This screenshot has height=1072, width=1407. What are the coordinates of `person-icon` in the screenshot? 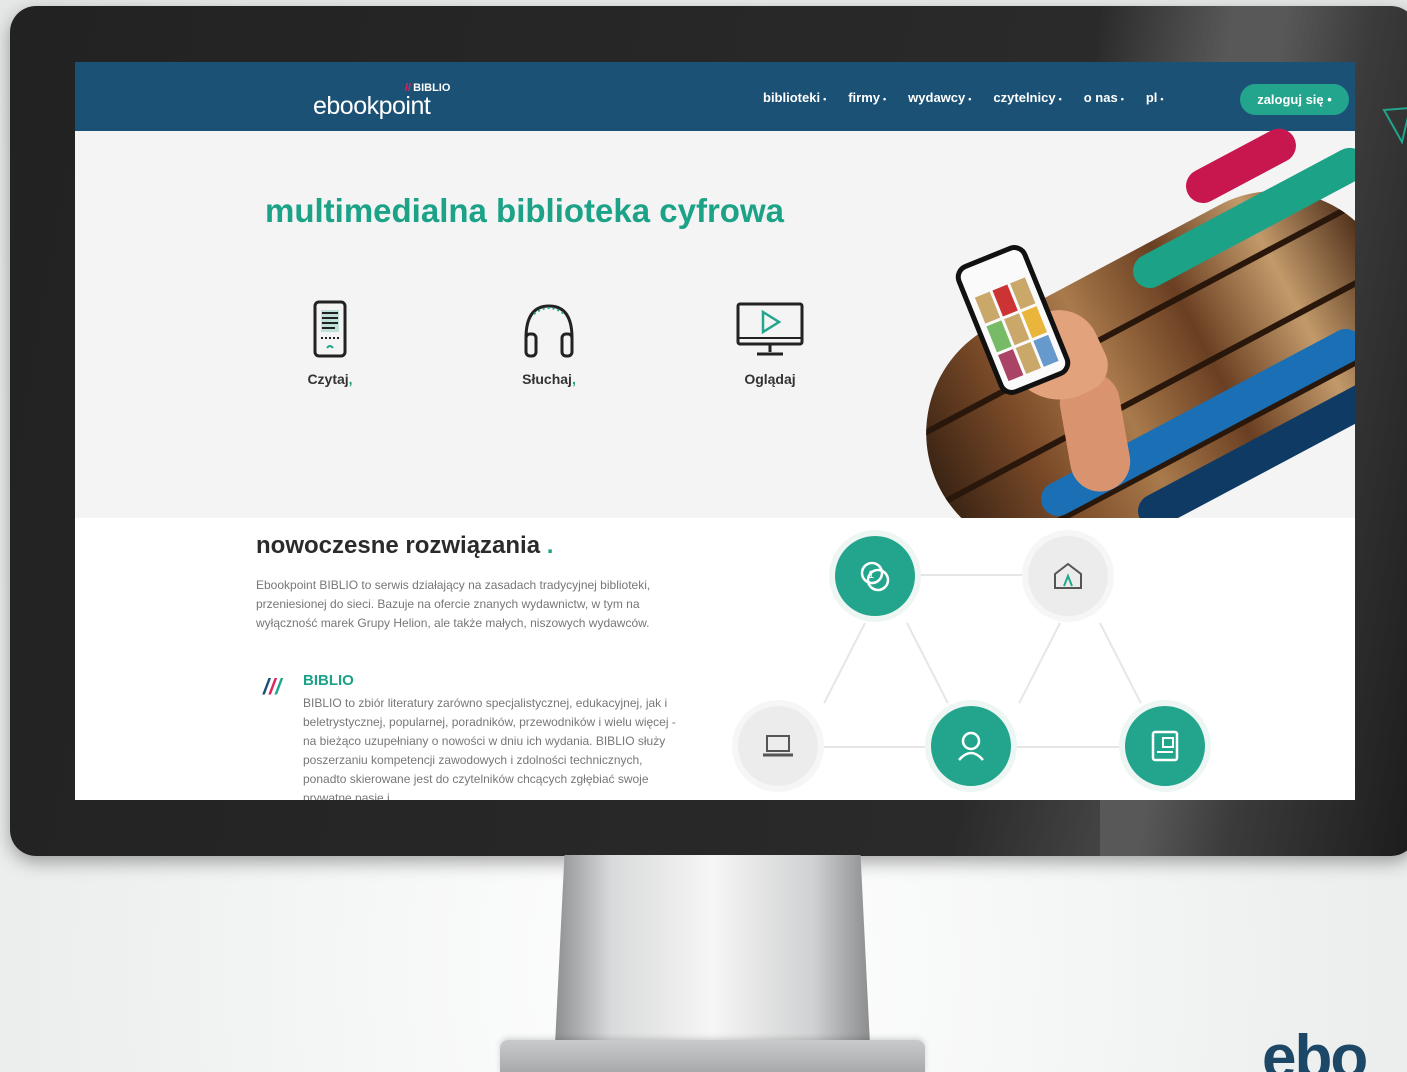 It's located at (971, 746).